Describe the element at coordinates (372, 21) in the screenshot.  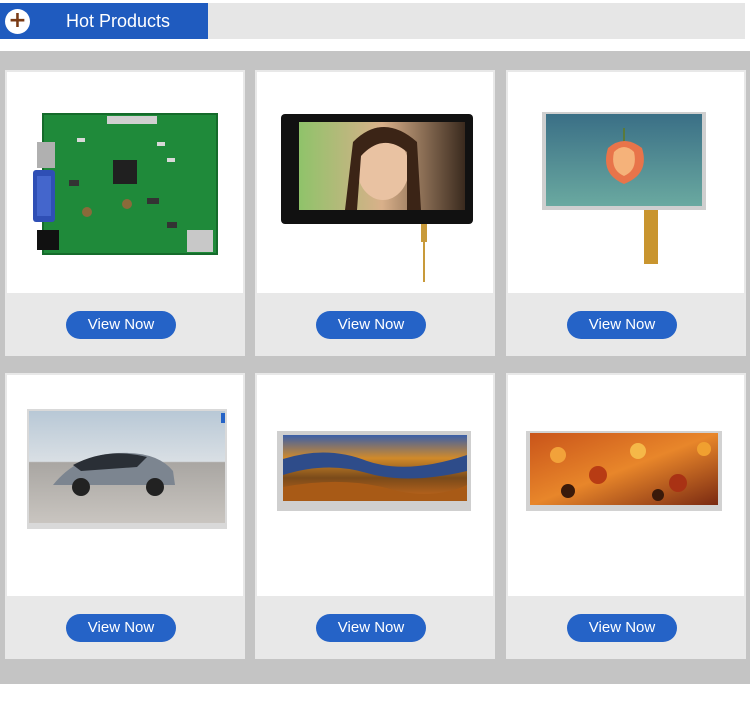
I see `section-header: + Hot Products` at that location.